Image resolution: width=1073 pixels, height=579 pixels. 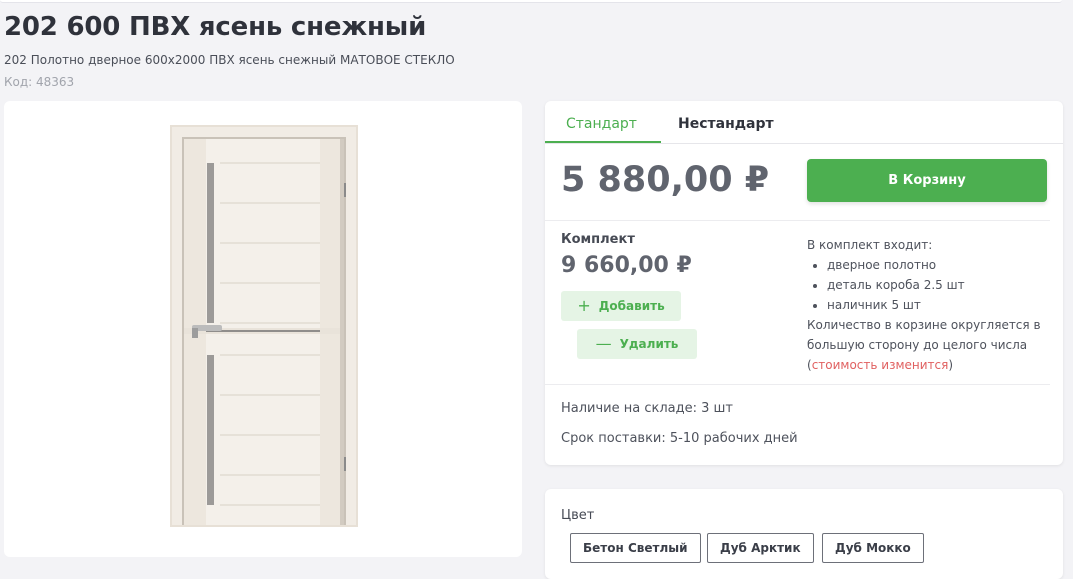 What do you see at coordinates (584, 305) in the screenshot?
I see `plus-icon: +` at bounding box center [584, 305].